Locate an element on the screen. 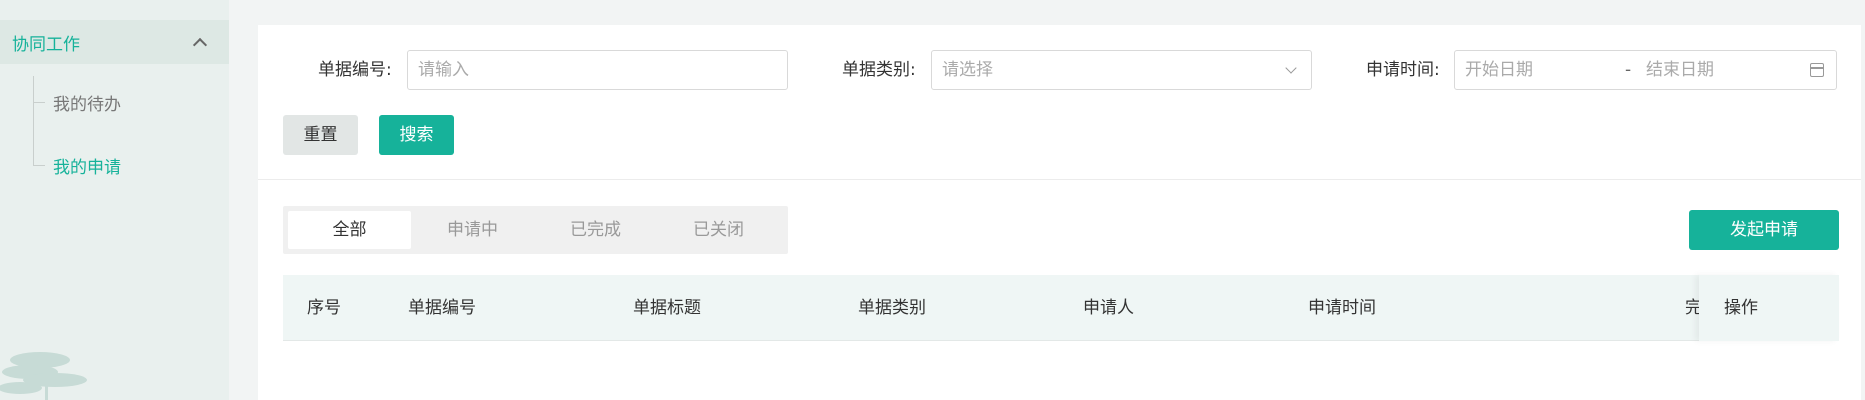 The image size is (1865, 400). column-header-doc-title: 单据标题 is located at coordinates (667, 308).